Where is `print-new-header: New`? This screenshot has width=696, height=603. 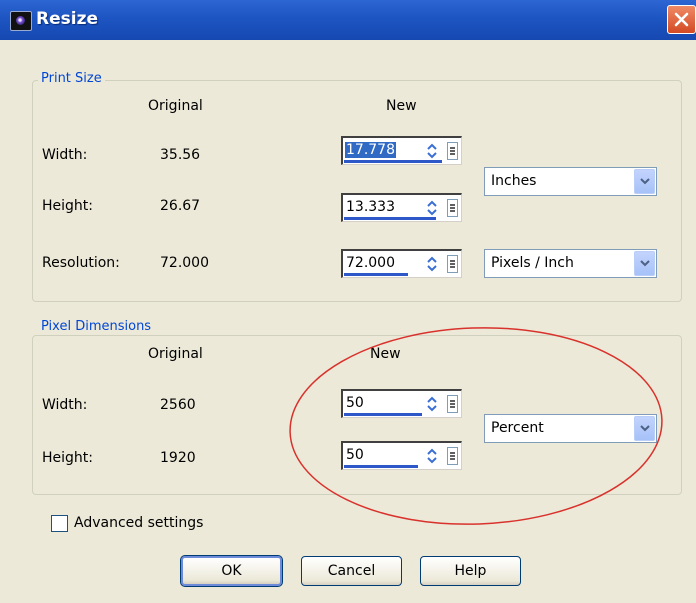 print-new-header: New is located at coordinates (401, 106).